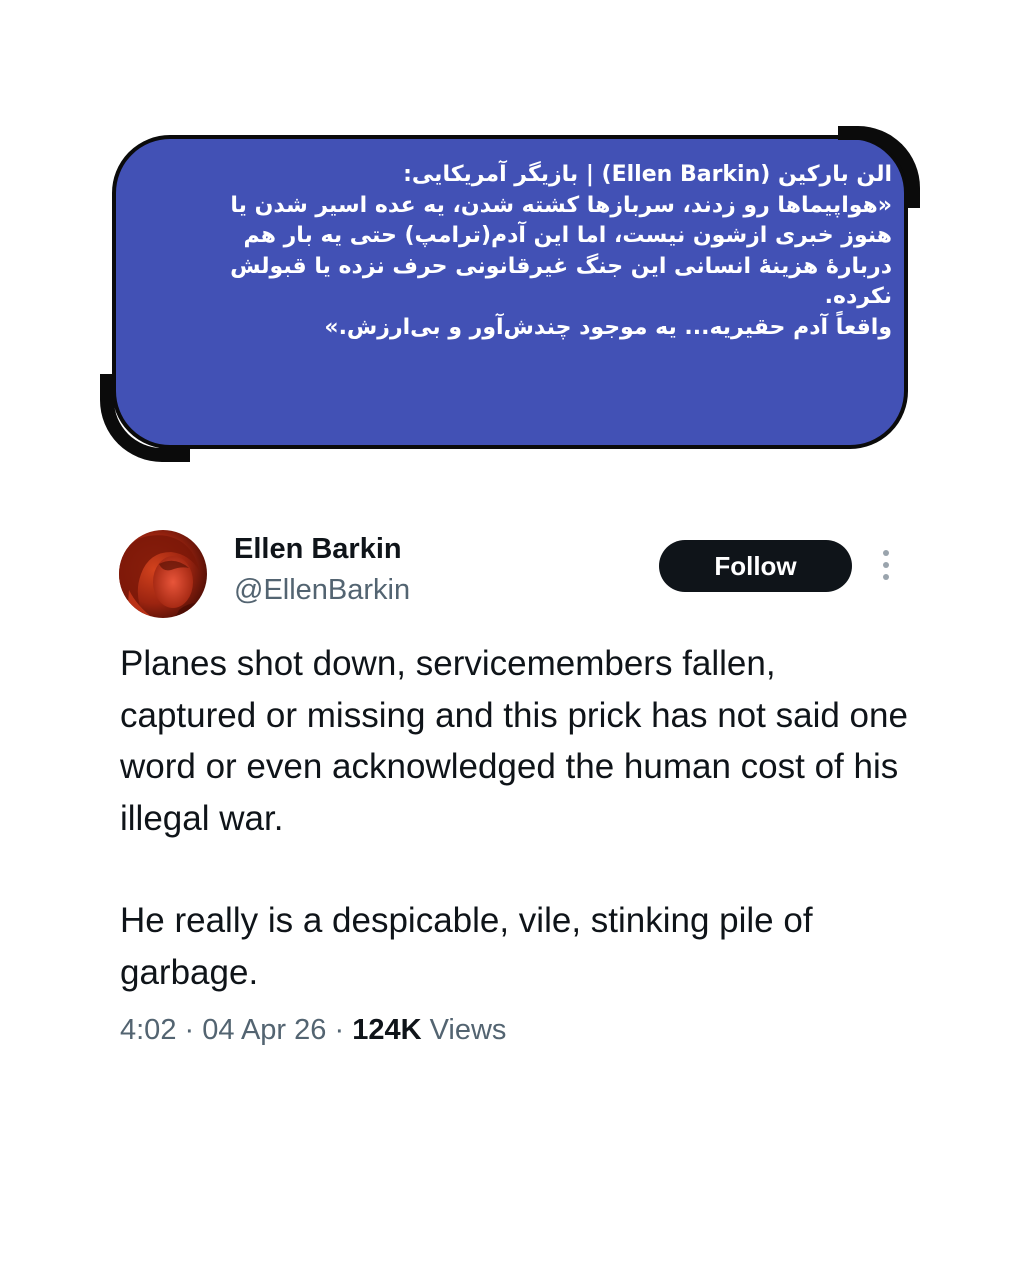 The height and width of the screenshot is (1280, 1024). I want to click on views-count: 124K, so click(387, 1030).